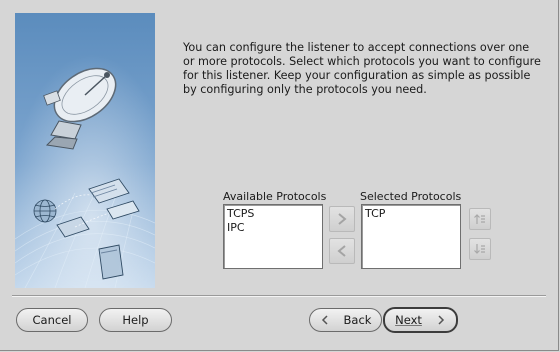 This screenshot has width=560, height=352. What do you see at coordinates (273, 228) in the screenshot?
I see `available-protocol-item: IPC` at bounding box center [273, 228].